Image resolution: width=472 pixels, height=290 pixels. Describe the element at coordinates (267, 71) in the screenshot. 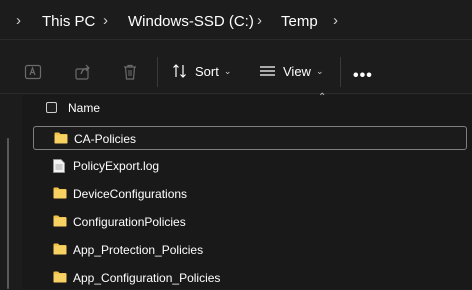

I see `view-icon` at that location.